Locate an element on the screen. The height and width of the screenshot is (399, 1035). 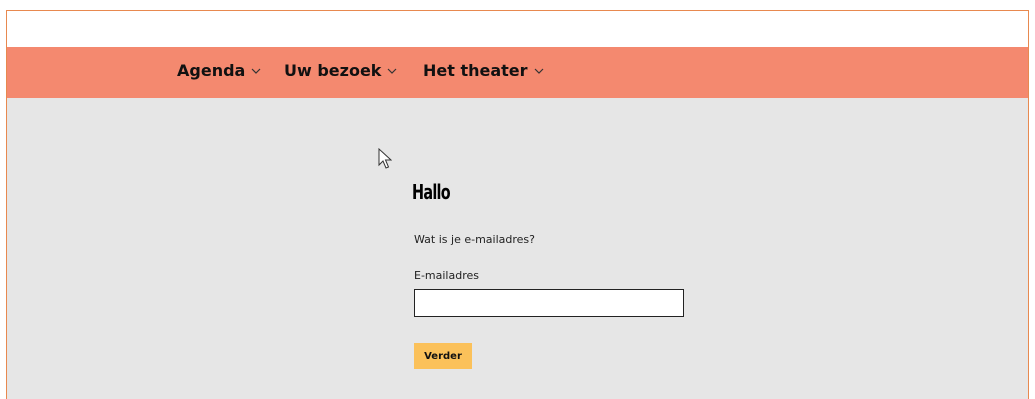
email-field is located at coordinates (549, 303).